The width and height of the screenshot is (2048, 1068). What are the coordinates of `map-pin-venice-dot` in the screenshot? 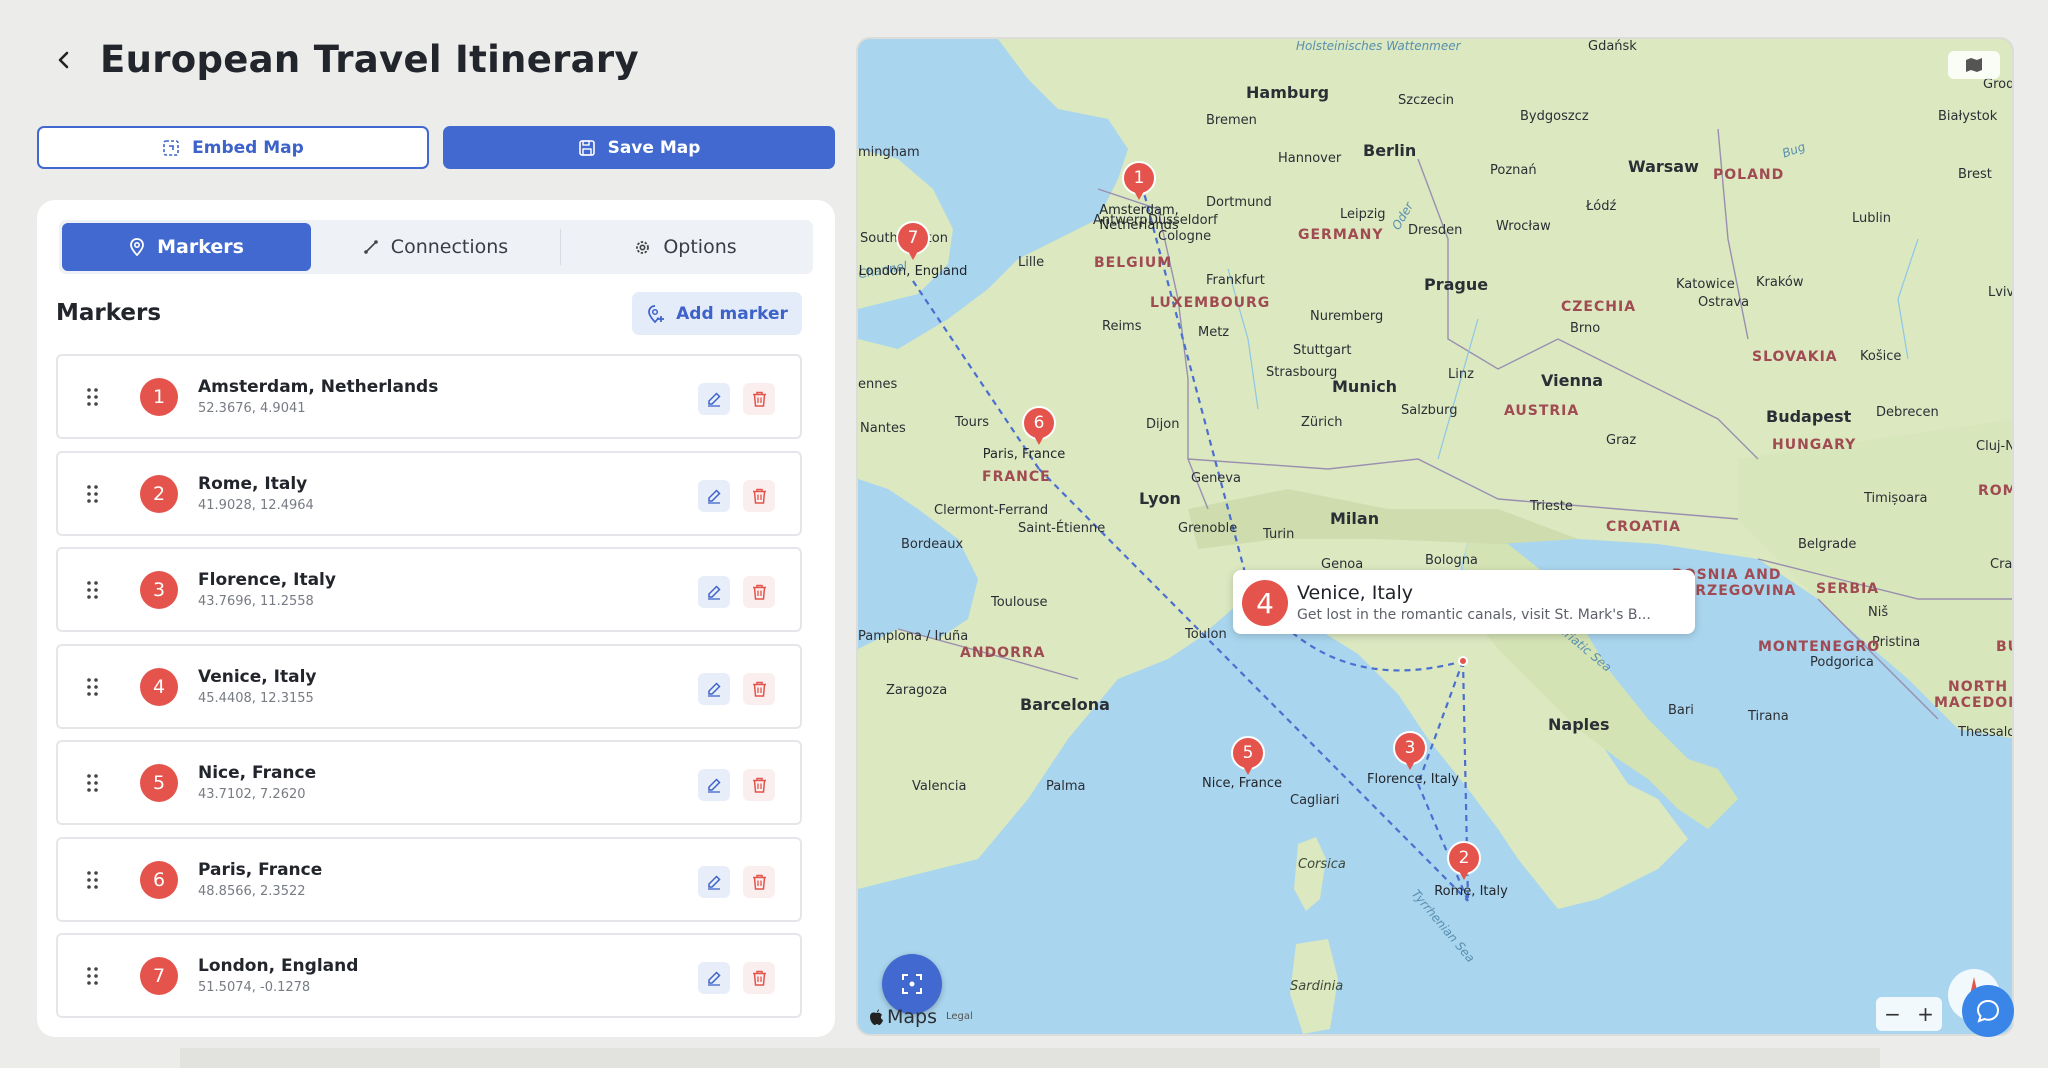 It's located at (1463, 661).